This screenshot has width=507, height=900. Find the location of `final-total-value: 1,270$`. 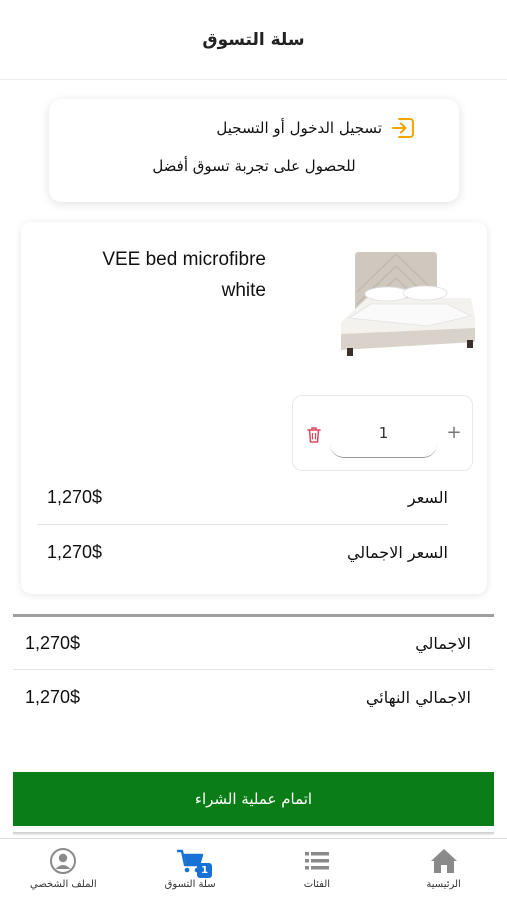

final-total-value: 1,270$ is located at coordinates (53, 697).